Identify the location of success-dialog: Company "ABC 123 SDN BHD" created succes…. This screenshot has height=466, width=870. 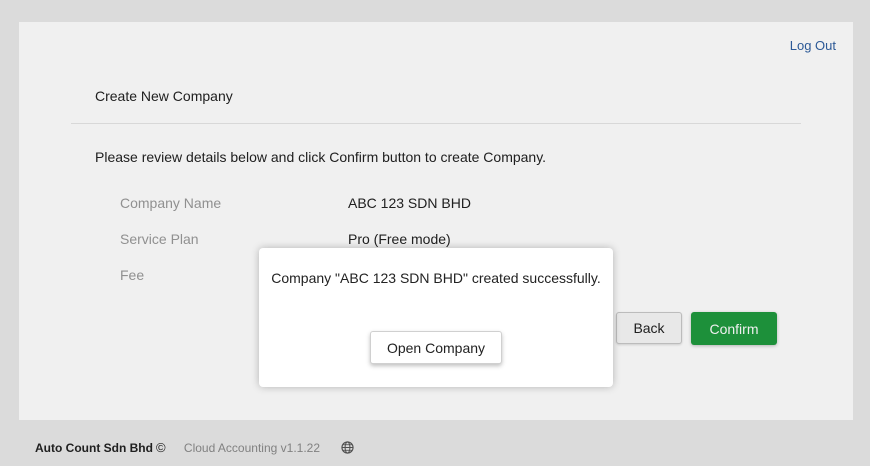
(436, 317).